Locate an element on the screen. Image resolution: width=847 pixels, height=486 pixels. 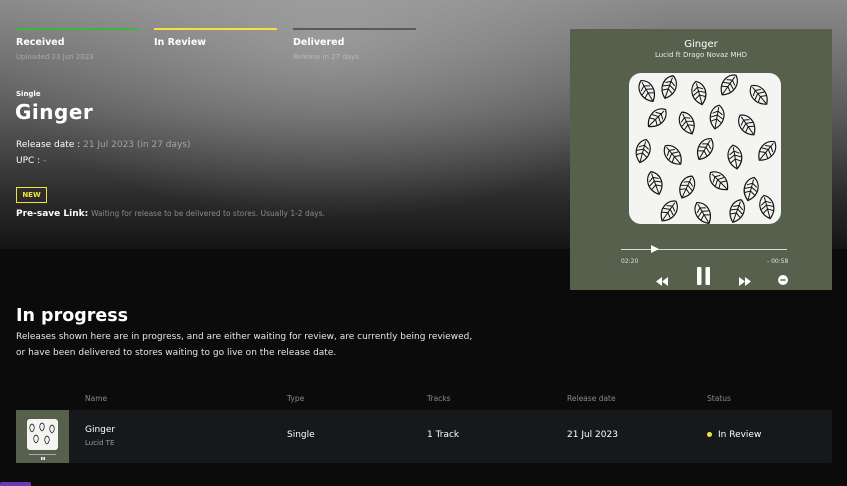
release-date: Release date : 21 Jul 2023 (in 27 days) is located at coordinates (103, 145).